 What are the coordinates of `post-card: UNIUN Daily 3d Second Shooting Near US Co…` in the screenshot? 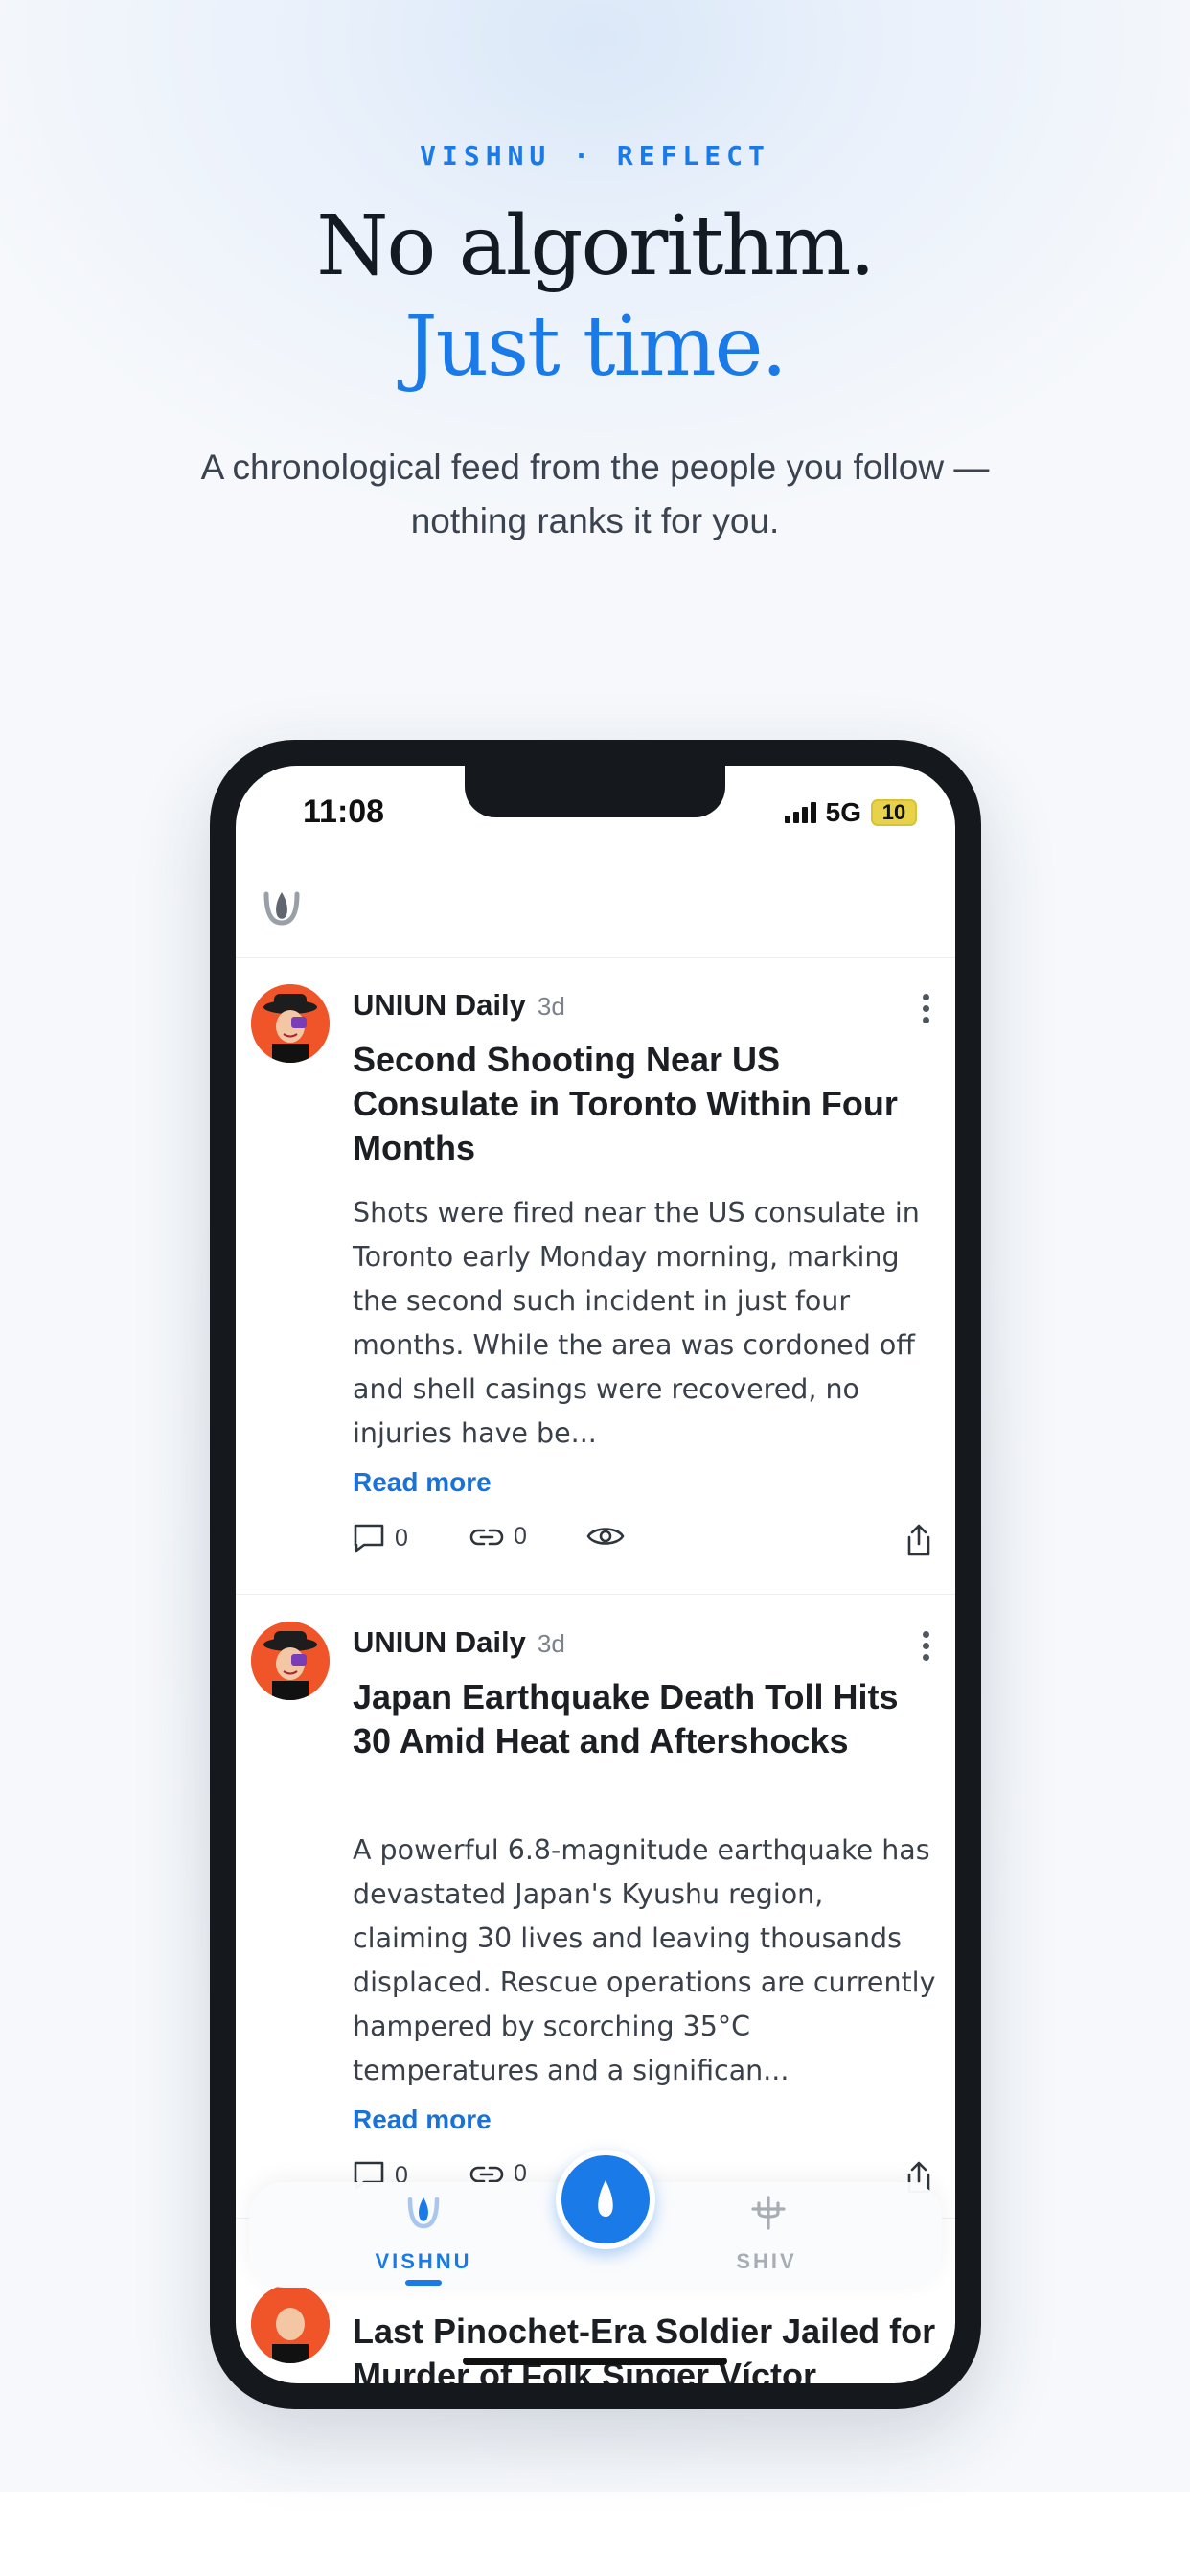 It's located at (595, 1276).